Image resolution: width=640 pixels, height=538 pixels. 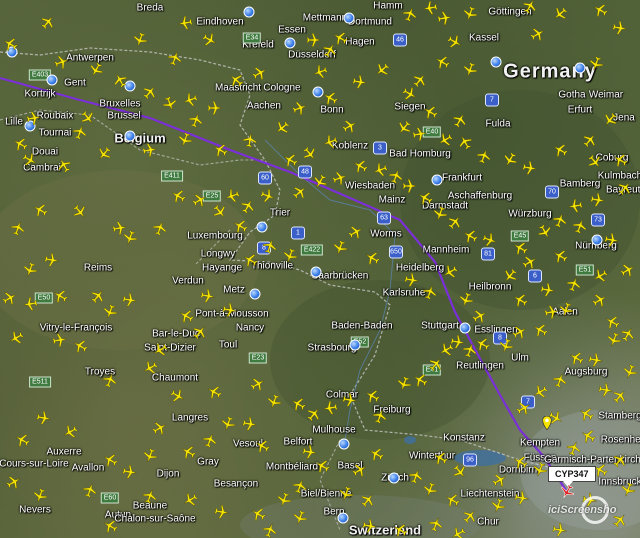 I want to click on flight-callout: CYP347, so click(x=572, y=476).